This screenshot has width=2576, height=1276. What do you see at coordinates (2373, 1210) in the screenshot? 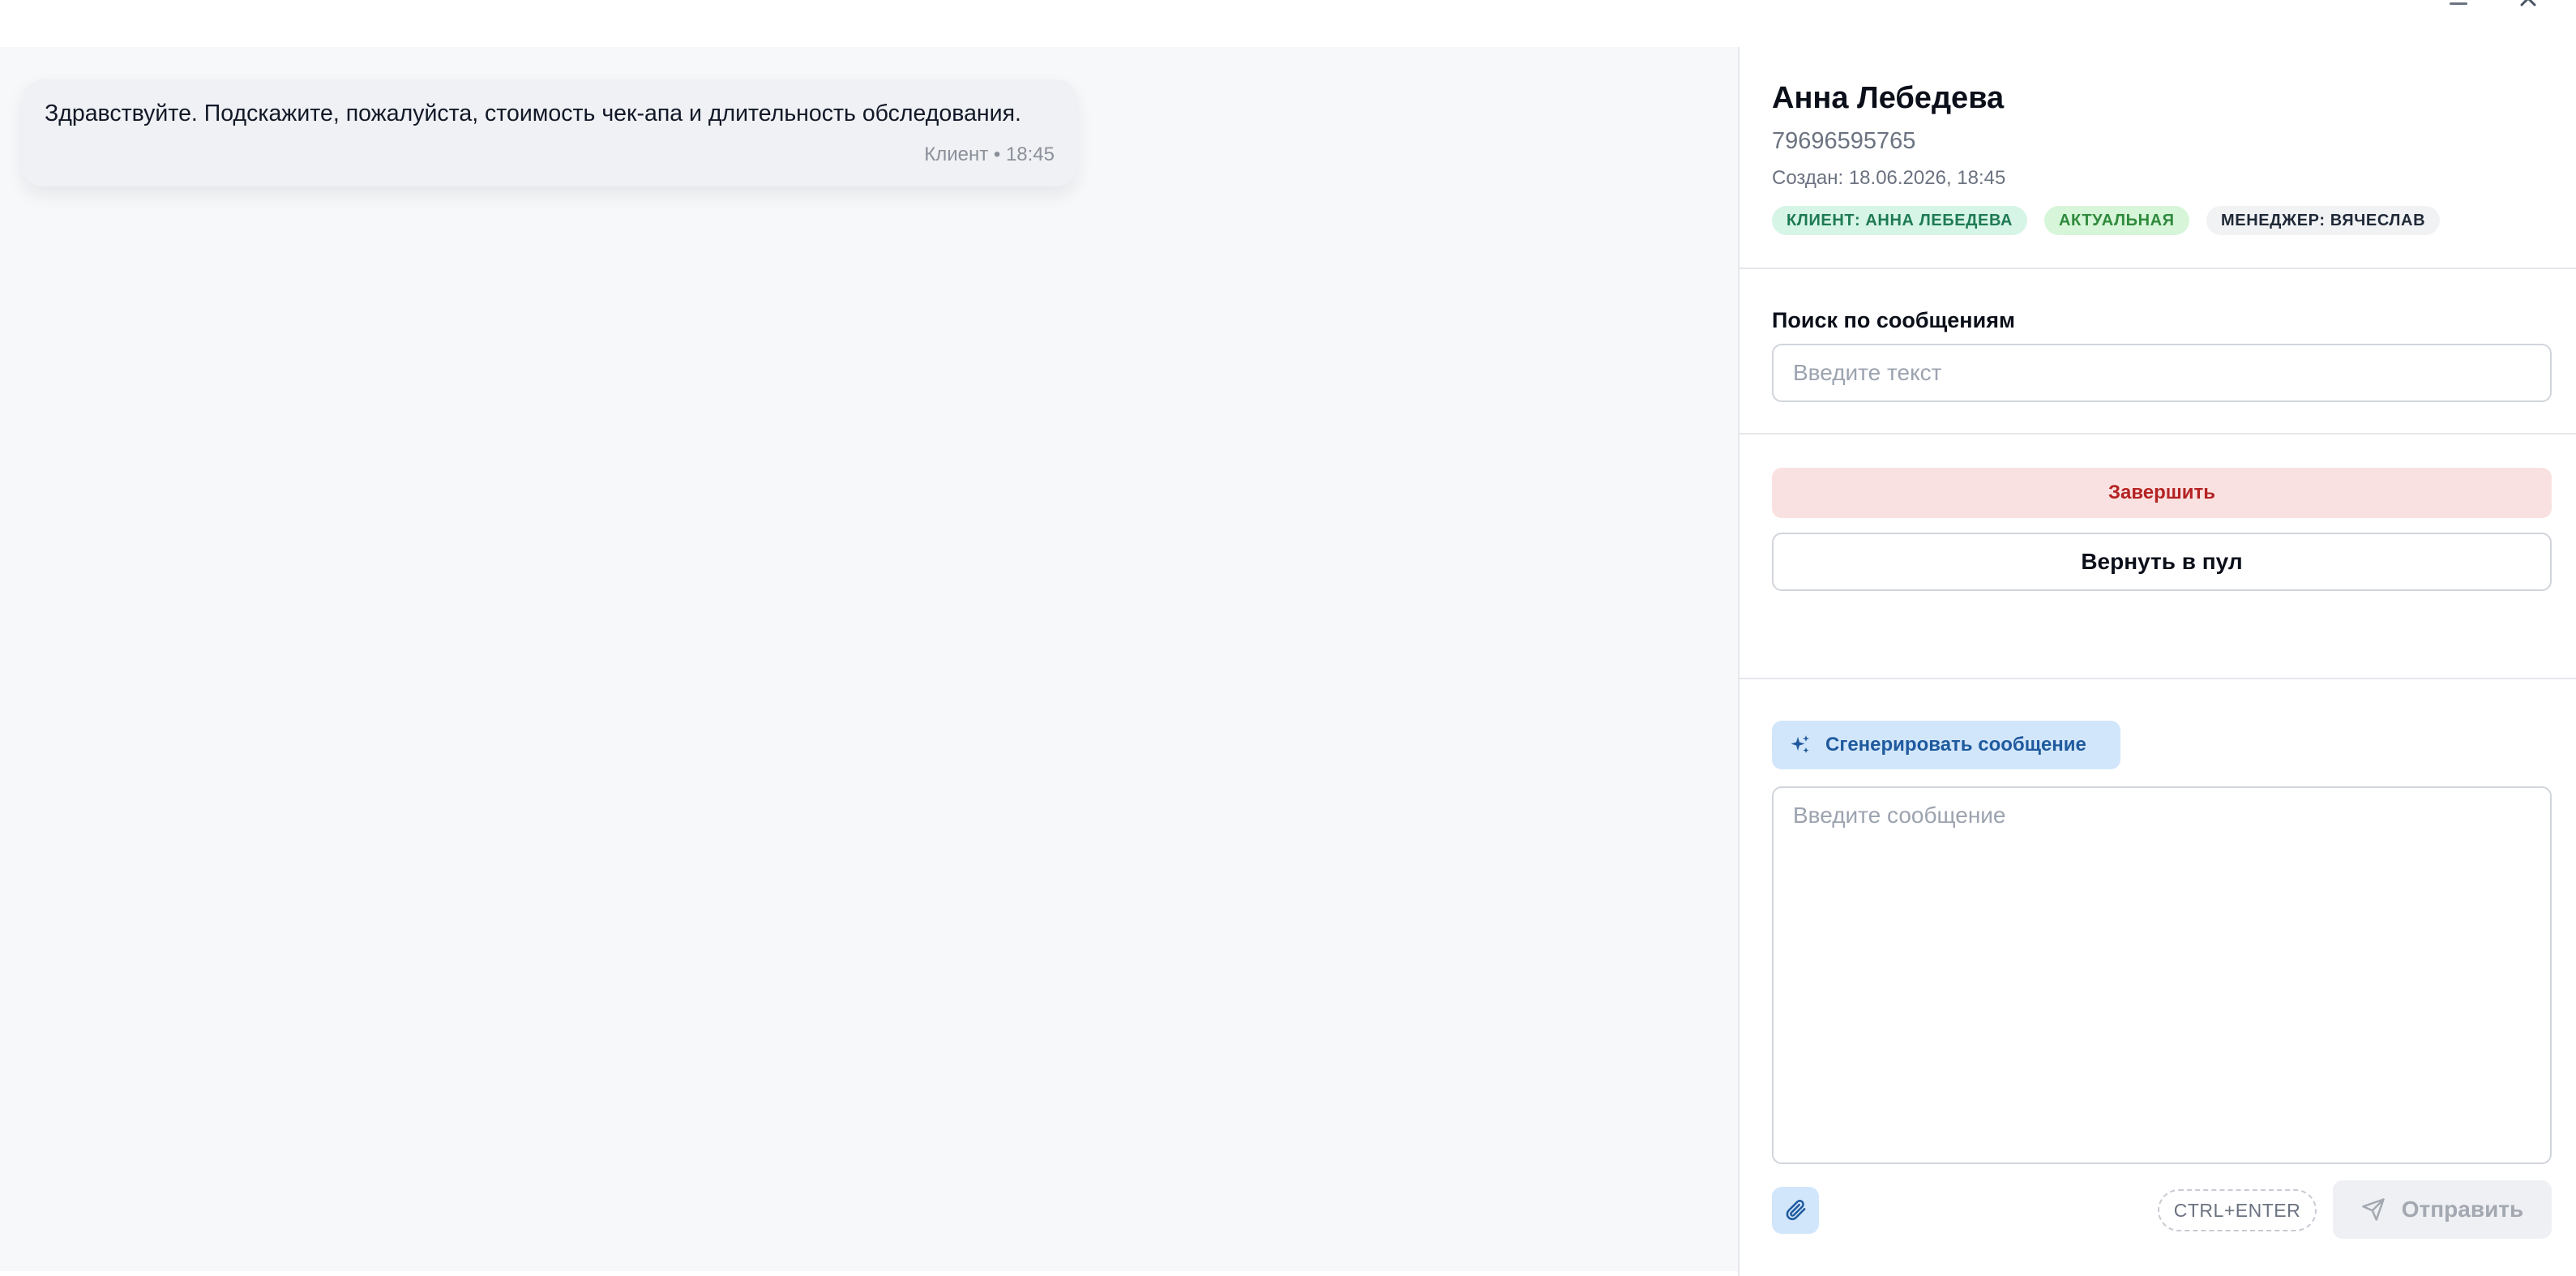
I see `send-icon` at bounding box center [2373, 1210].